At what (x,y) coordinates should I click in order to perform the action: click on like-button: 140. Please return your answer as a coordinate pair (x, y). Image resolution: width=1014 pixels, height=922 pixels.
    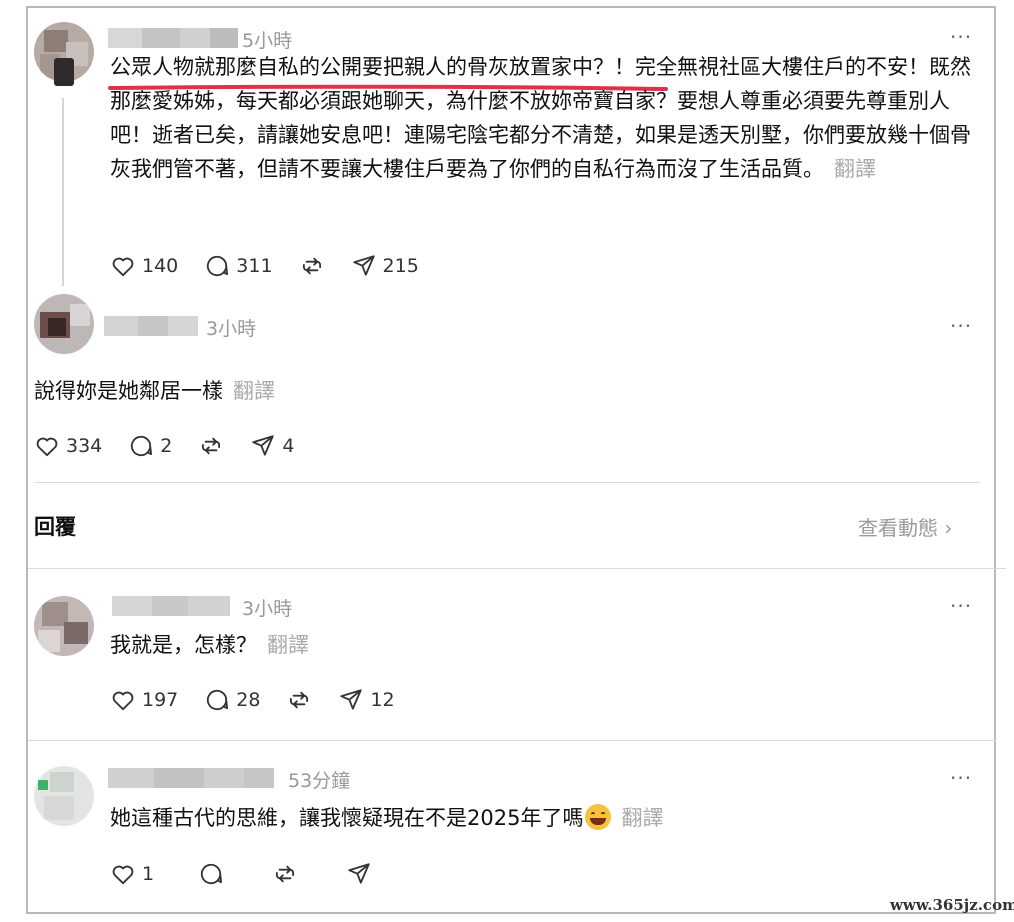
    Looking at the image, I should click on (144, 266).